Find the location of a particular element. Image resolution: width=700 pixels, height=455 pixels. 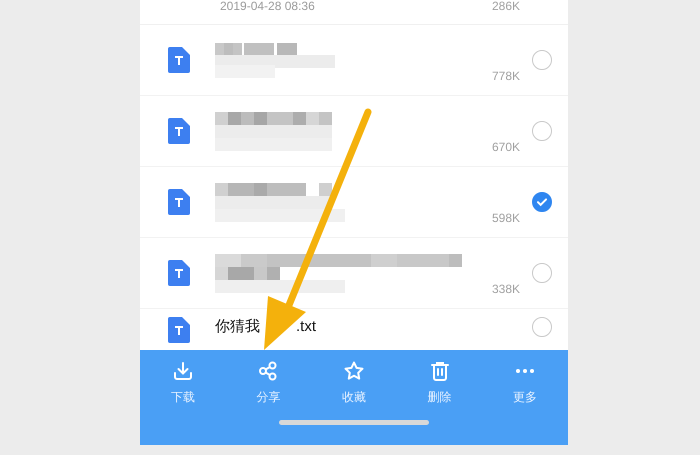

toolbar-button: 收藏 is located at coordinates (354, 383).